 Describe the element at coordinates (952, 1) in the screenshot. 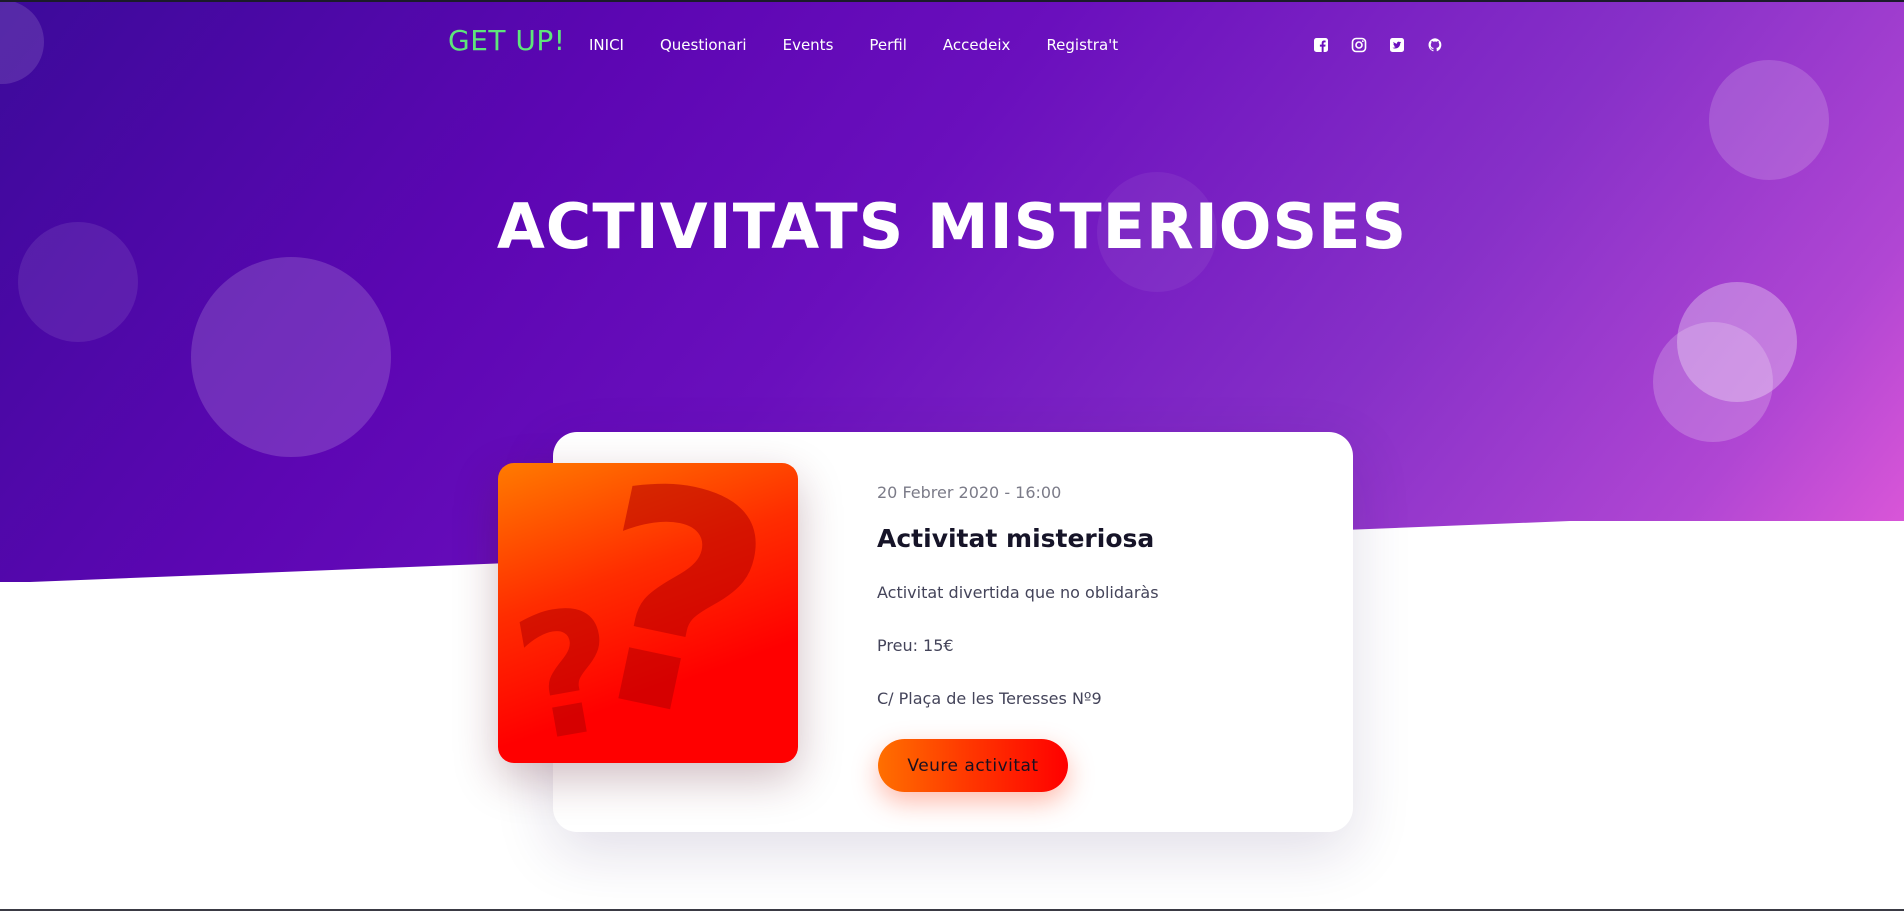

I see `top-border` at that location.